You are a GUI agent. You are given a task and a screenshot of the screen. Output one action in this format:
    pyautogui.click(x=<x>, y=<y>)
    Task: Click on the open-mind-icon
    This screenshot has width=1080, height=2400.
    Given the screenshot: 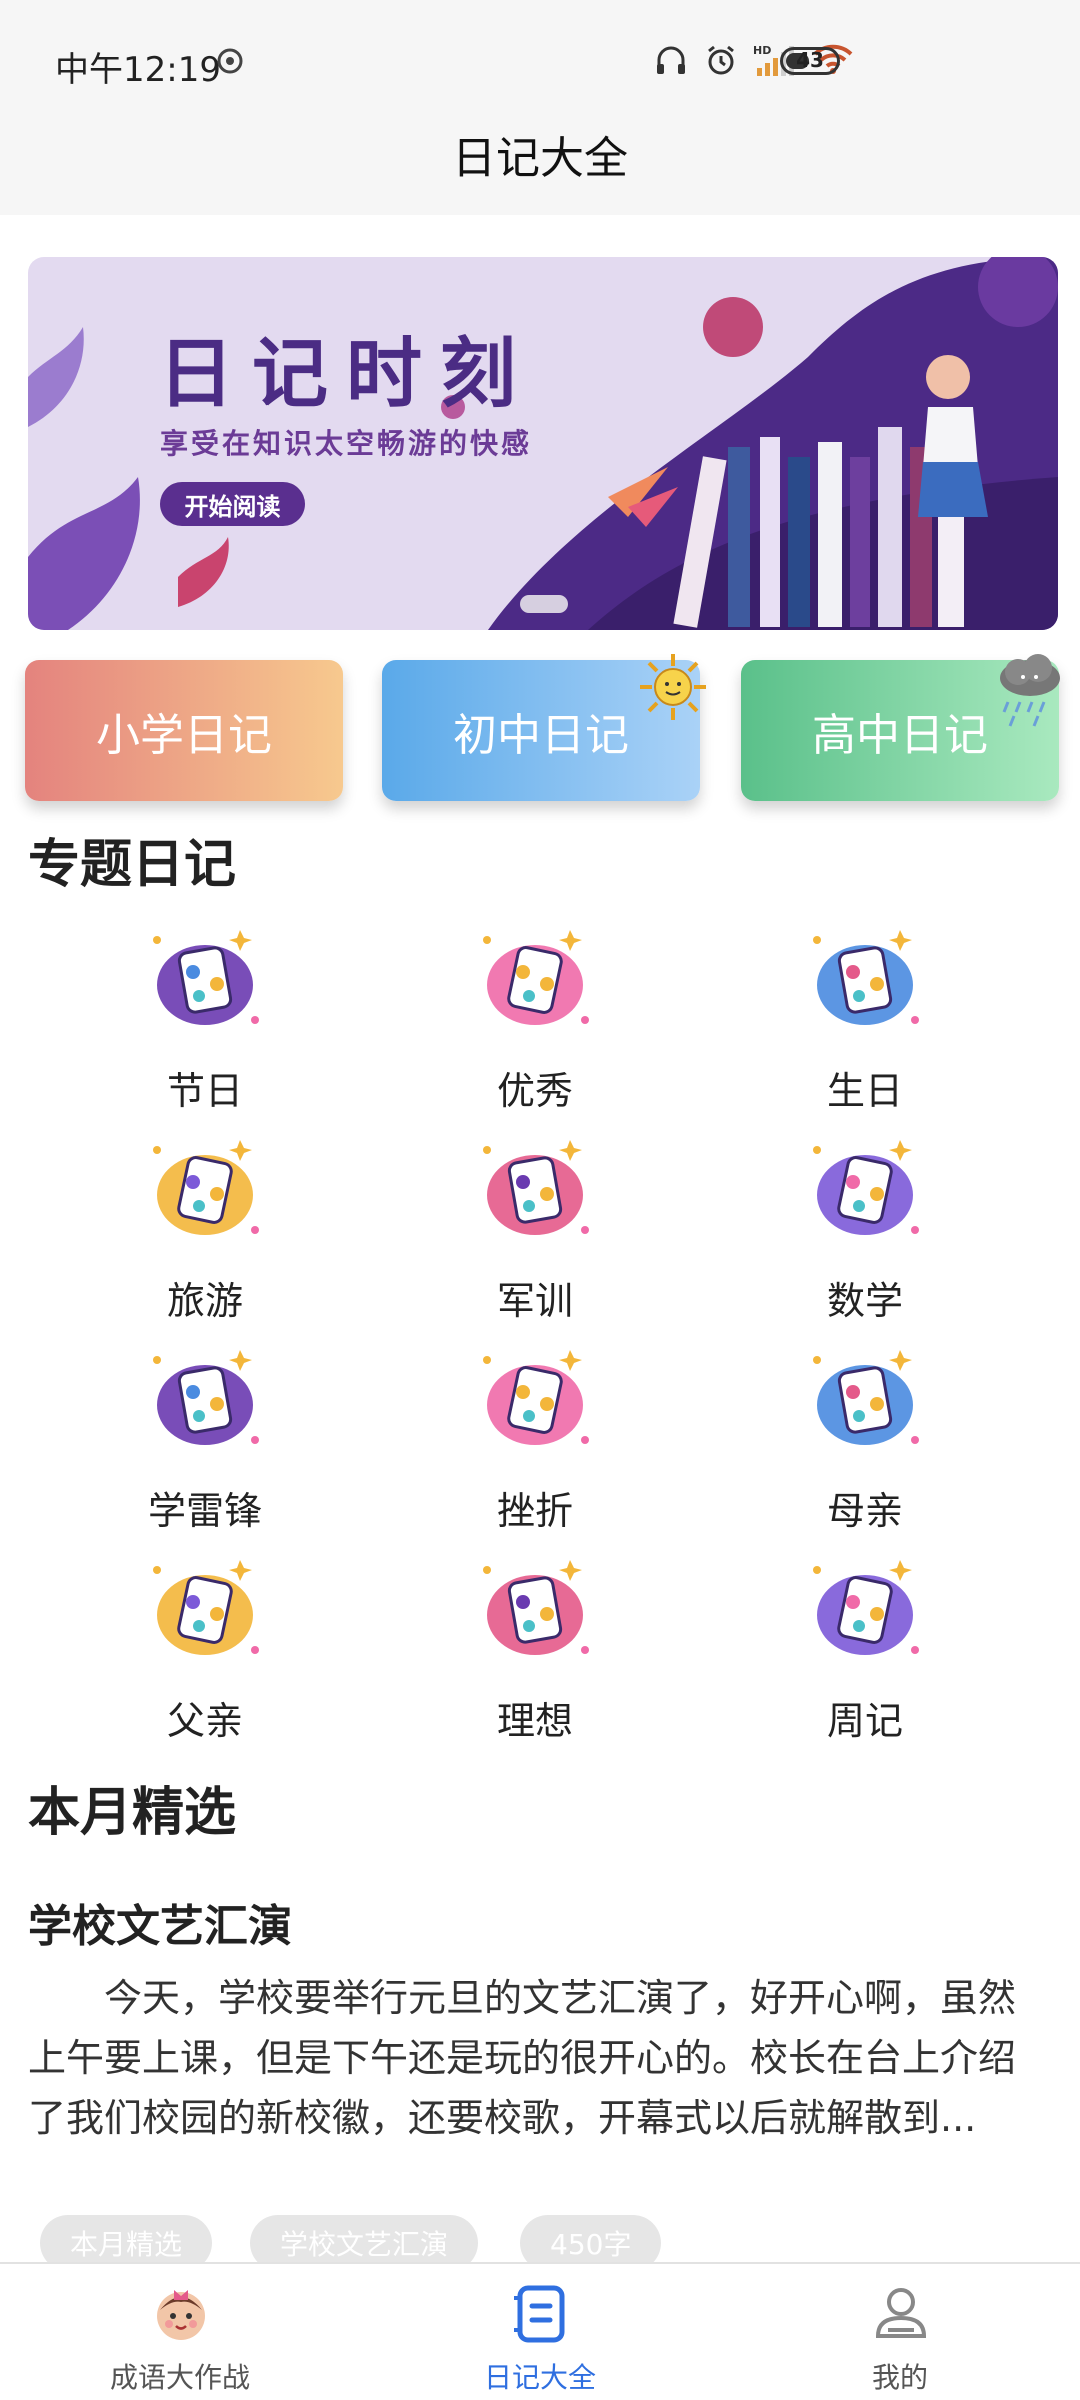 What is the action you would take?
    pyautogui.click(x=866, y=1187)
    